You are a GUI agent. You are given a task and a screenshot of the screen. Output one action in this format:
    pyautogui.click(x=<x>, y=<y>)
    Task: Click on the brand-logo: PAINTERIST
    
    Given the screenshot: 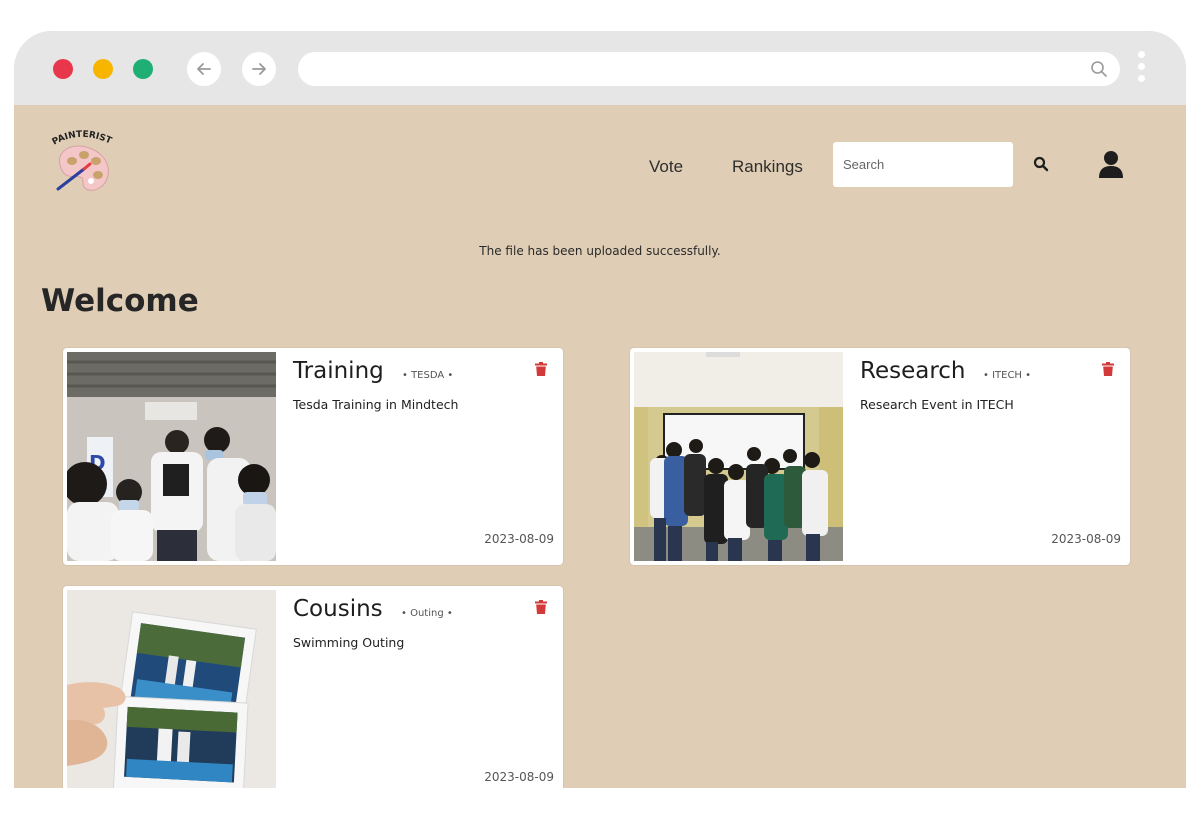 What is the action you would take?
    pyautogui.click(x=88, y=164)
    